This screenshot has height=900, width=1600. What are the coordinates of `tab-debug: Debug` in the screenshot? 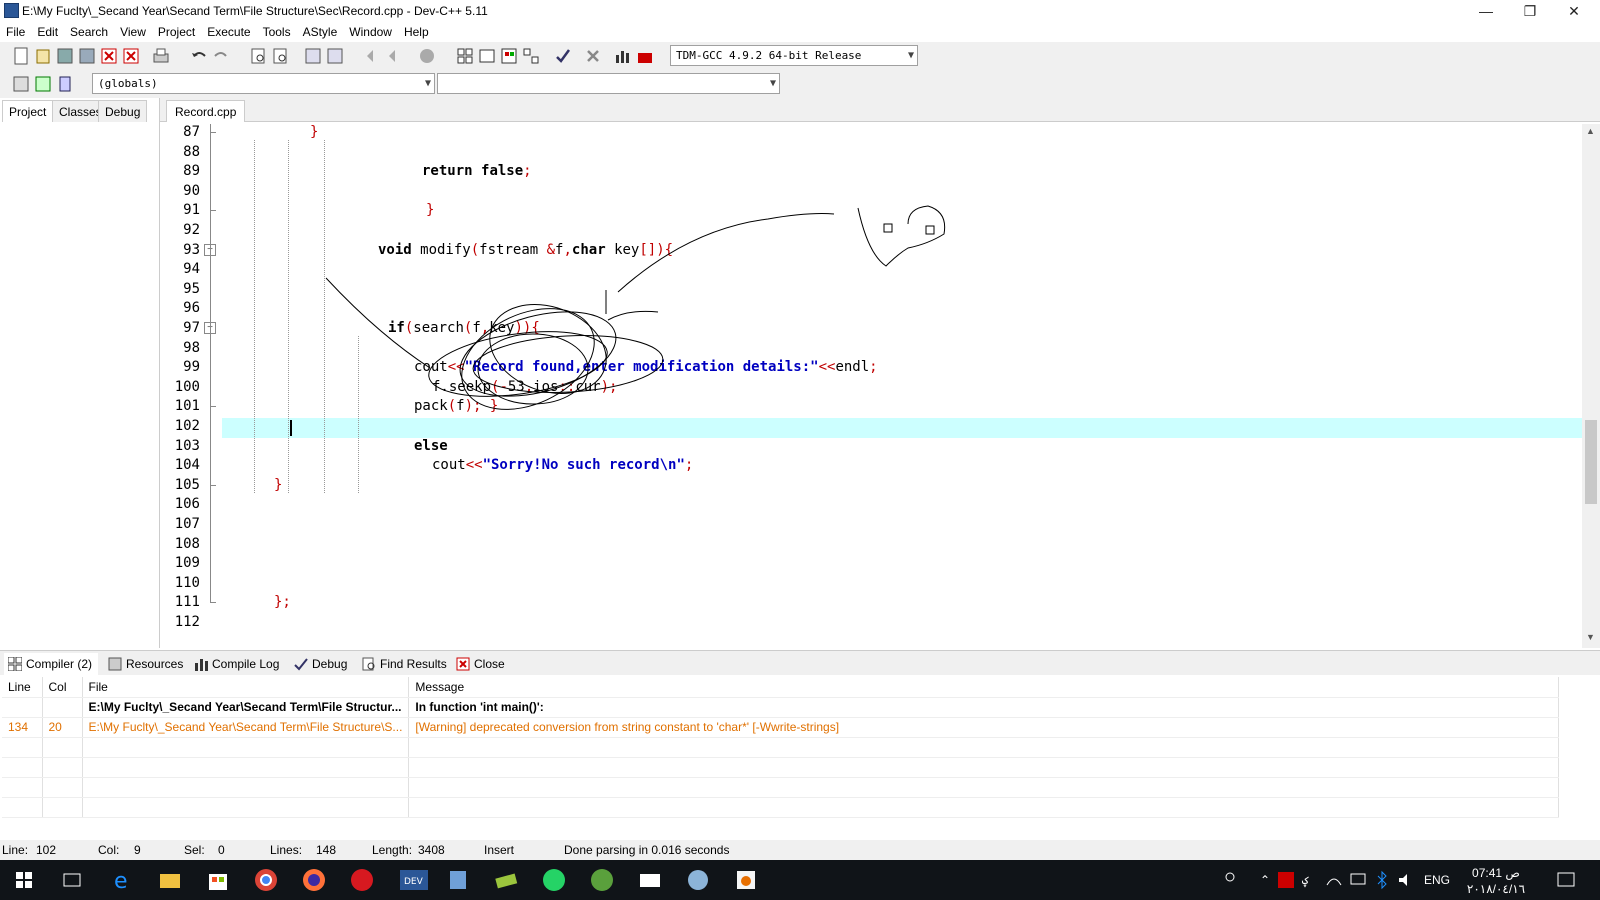 It's located at (123, 111).